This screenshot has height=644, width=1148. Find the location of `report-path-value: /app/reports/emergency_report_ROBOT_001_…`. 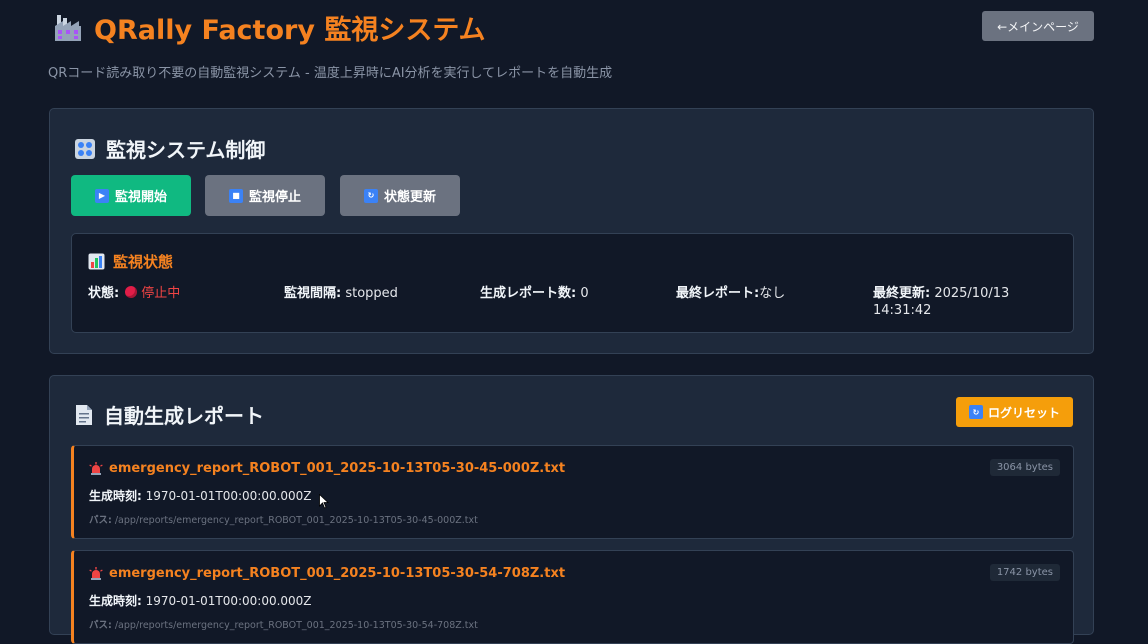

report-path-value: /app/reports/emergency_report_ROBOT_001_… is located at coordinates (294, 520).